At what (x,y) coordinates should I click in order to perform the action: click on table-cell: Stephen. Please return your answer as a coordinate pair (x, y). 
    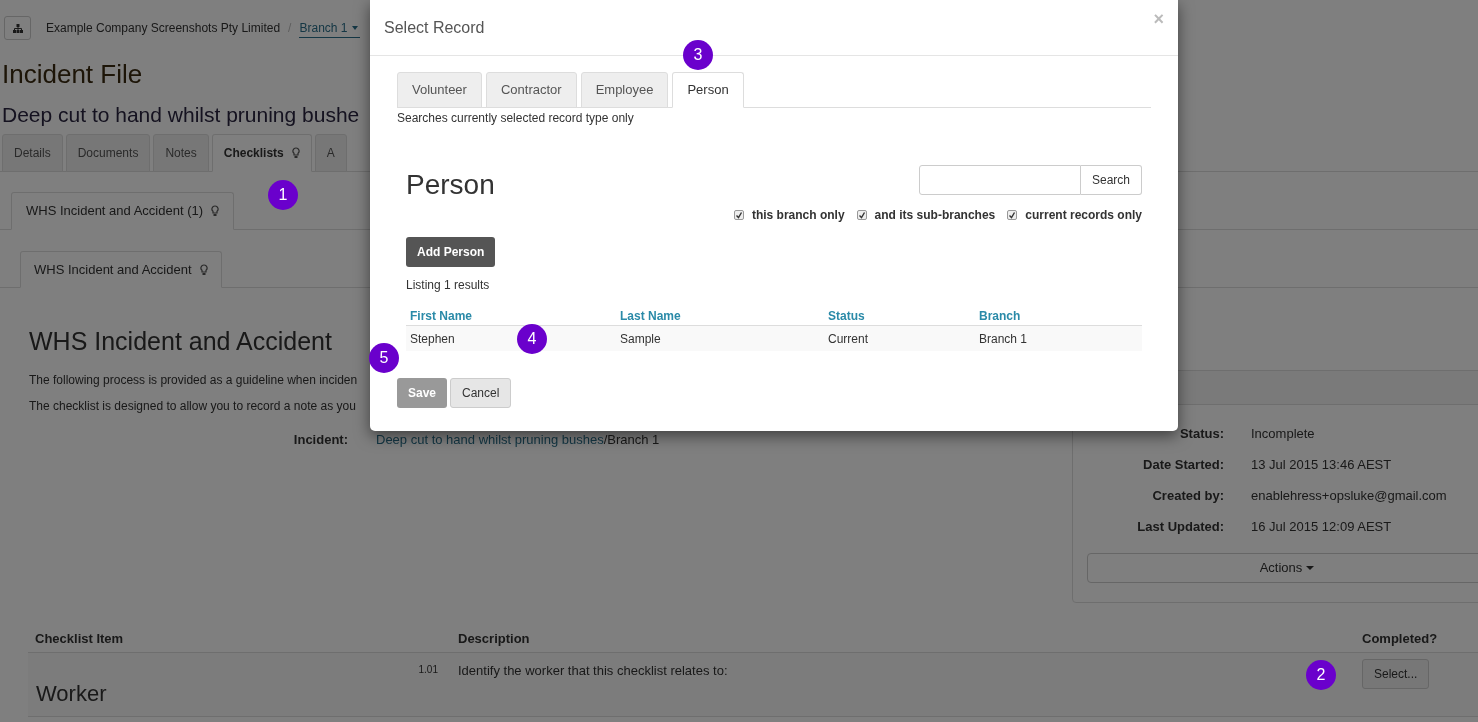
    Looking at the image, I should click on (432, 338).